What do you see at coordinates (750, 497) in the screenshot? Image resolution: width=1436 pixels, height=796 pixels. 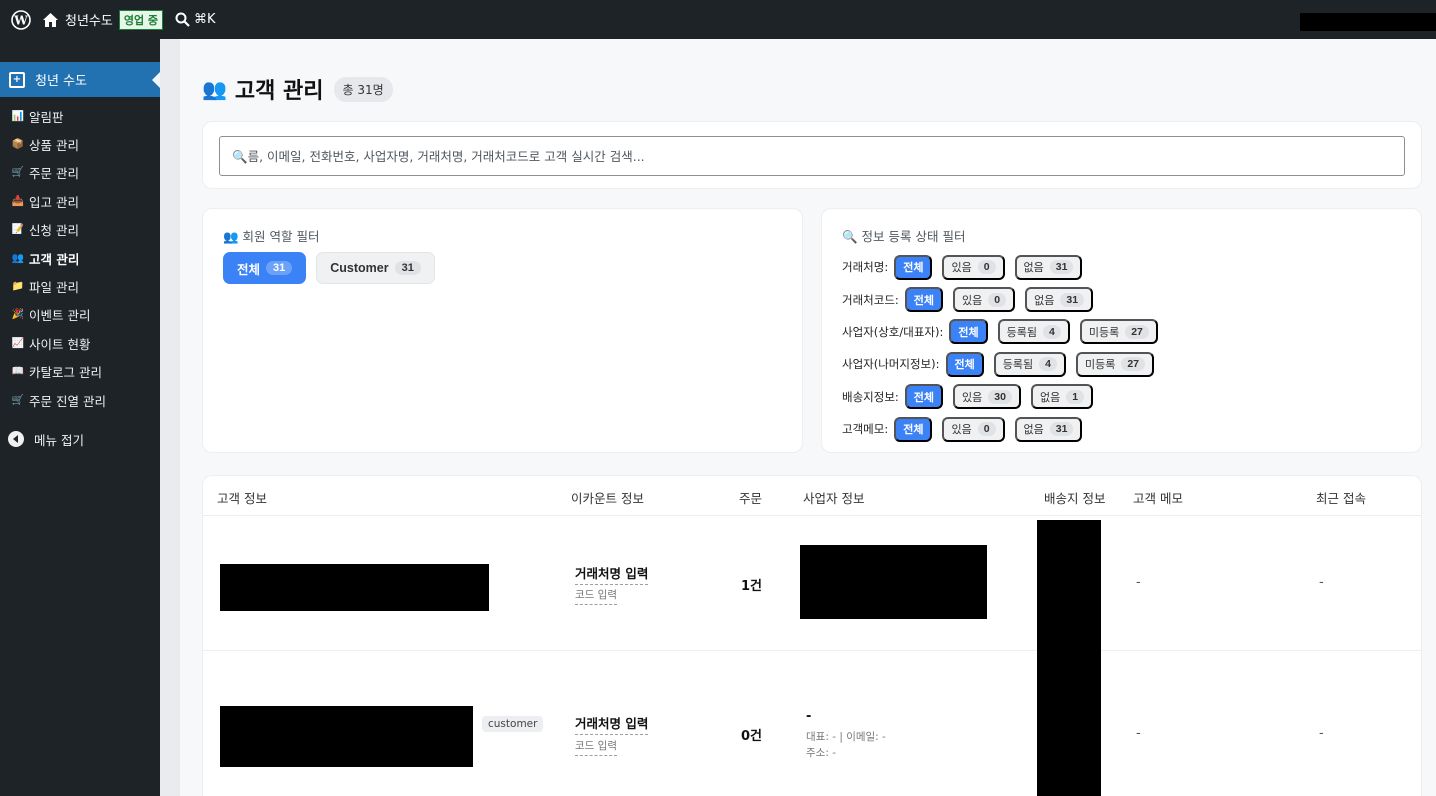 I see `column-header-orders: 주문` at bounding box center [750, 497].